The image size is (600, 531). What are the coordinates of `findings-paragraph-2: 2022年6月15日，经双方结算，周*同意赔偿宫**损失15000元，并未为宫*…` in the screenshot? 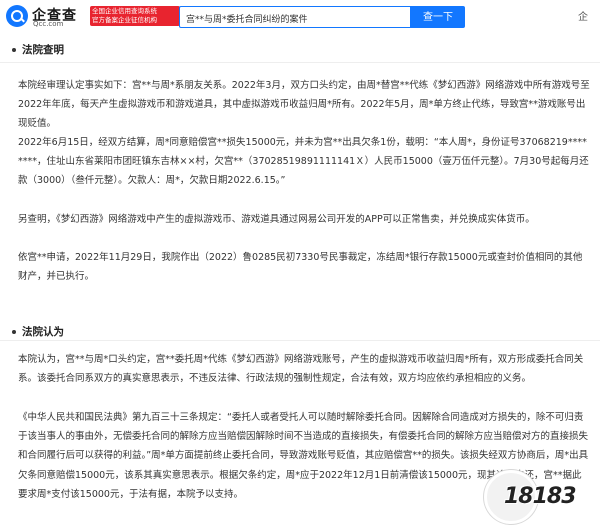 It's located at (303, 162).